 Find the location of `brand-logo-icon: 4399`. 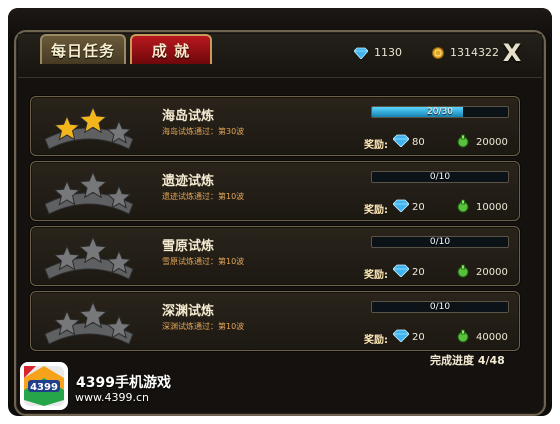

brand-logo-icon: 4399 is located at coordinates (44, 386).